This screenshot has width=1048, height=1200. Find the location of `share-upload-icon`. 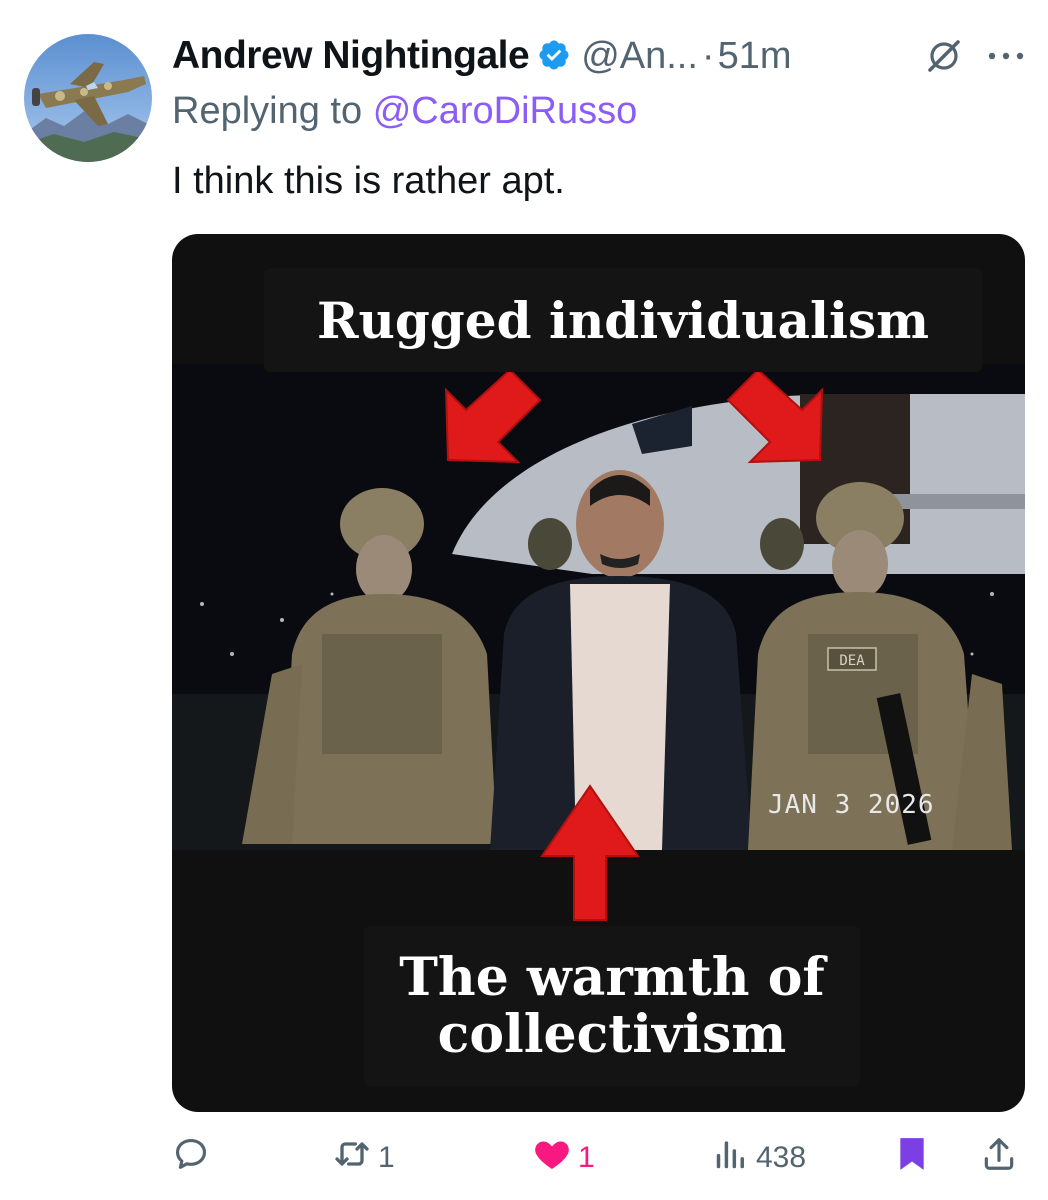

share-upload-icon is located at coordinates (999, 1158).